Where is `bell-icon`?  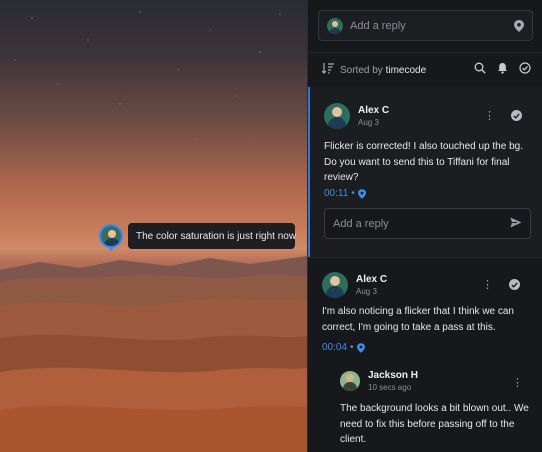
bell-icon is located at coordinates (502, 70).